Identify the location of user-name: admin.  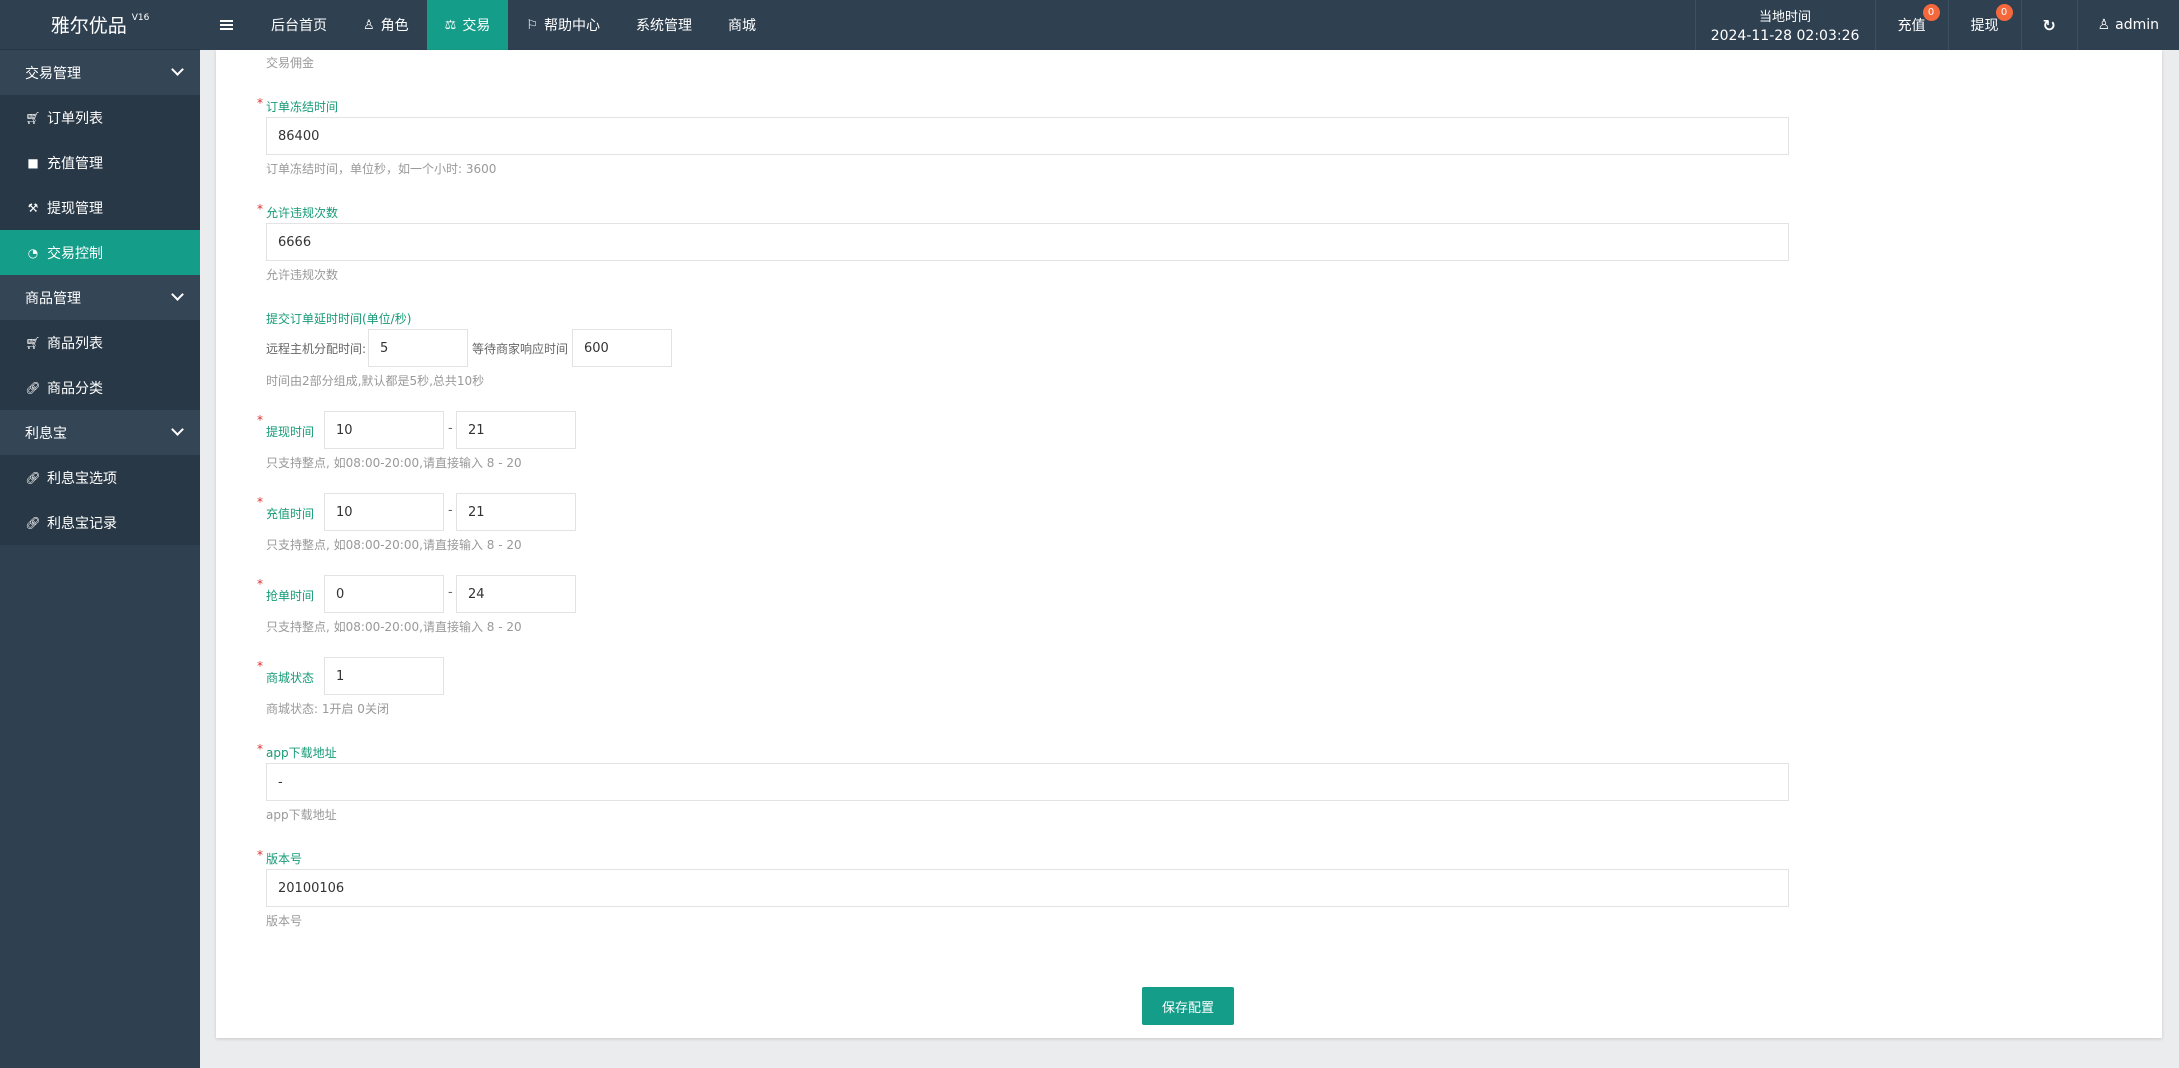
(2137, 25).